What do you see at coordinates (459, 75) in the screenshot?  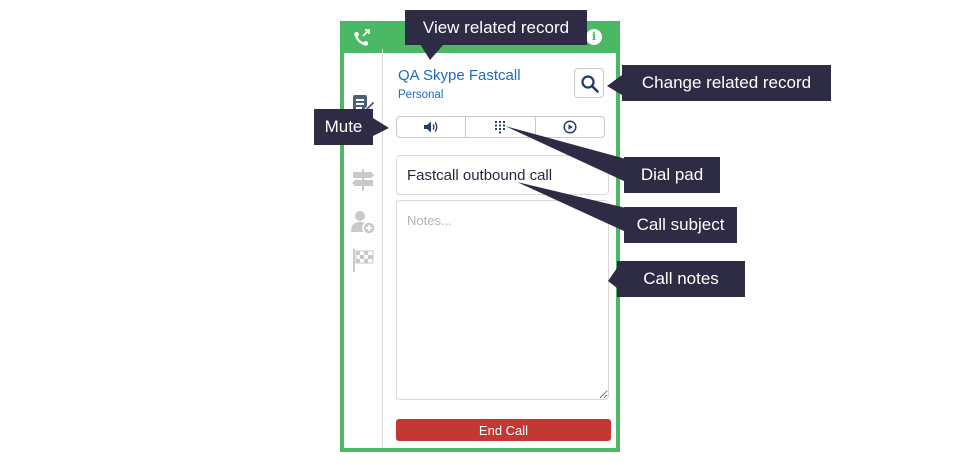 I see `related-record-link: QA Skype Fastcall` at bounding box center [459, 75].